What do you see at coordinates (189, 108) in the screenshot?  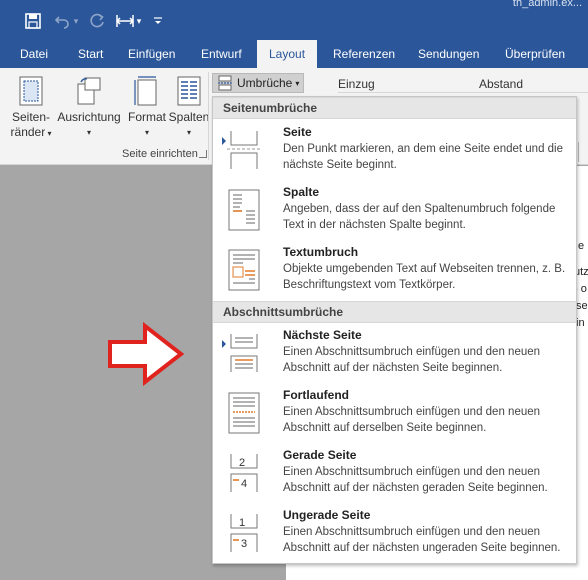 I see `spalten-button: Spalten ▾` at bounding box center [189, 108].